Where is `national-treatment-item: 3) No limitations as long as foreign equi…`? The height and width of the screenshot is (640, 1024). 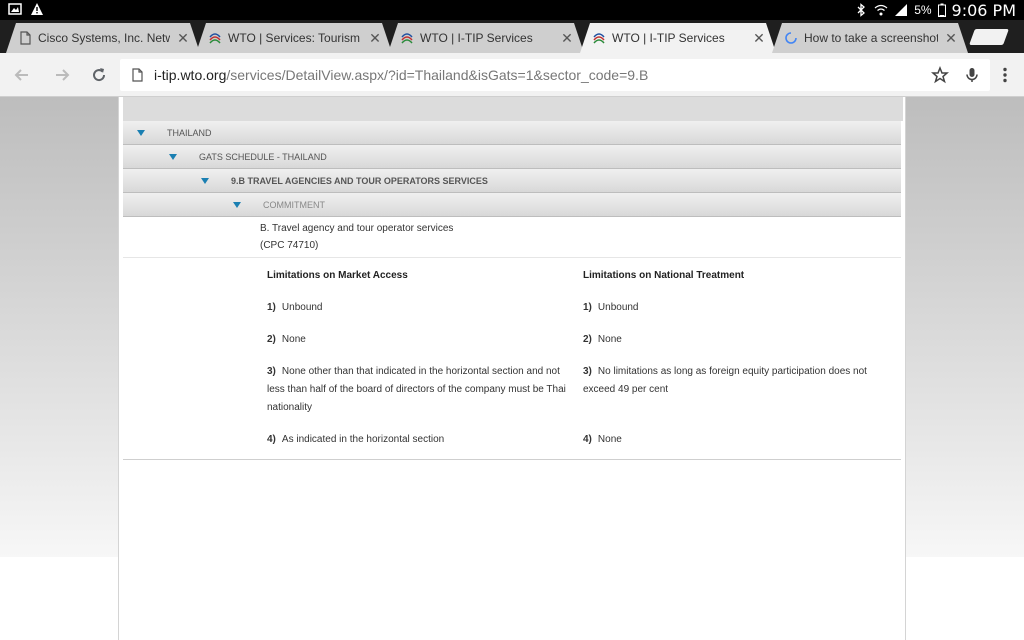 national-treatment-item: 3) No limitations as long as foreign equi… is located at coordinates (738, 381).